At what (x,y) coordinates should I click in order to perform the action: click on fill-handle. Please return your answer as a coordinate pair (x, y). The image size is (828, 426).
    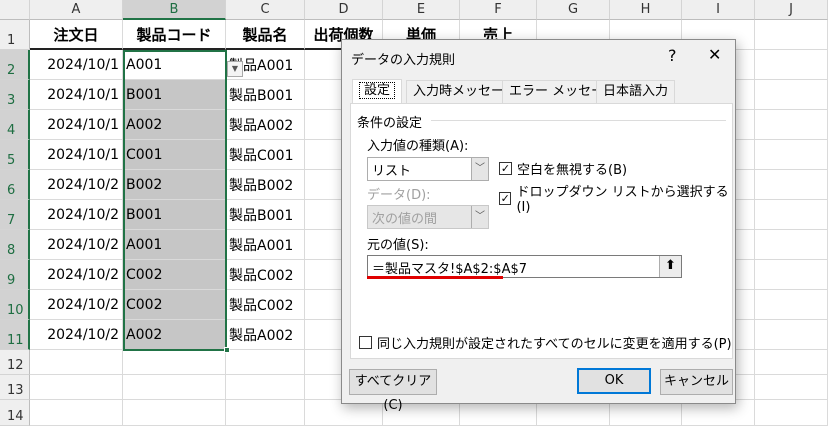
    Looking at the image, I should click on (227, 350).